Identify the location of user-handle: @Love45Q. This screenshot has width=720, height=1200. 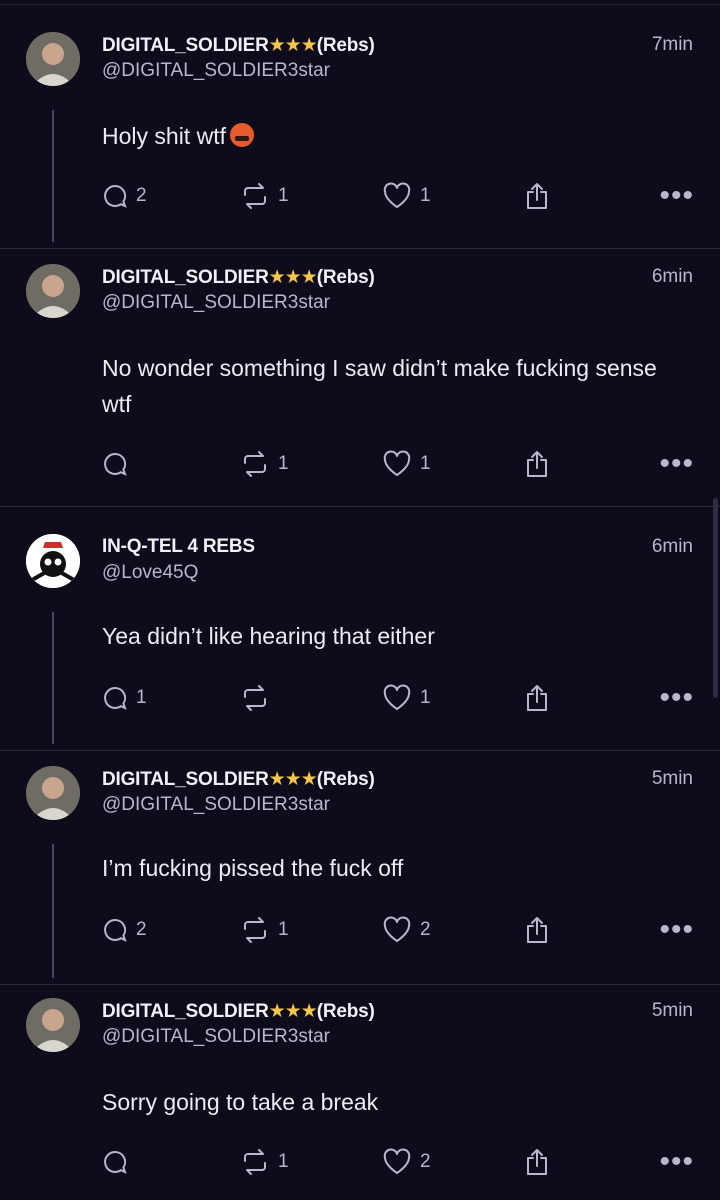
(150, 573).